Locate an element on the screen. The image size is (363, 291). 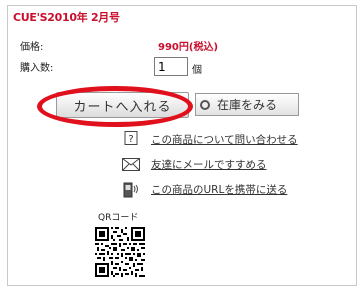
check-stock-label: 在庫をみる is located at coordinates (247, 105).